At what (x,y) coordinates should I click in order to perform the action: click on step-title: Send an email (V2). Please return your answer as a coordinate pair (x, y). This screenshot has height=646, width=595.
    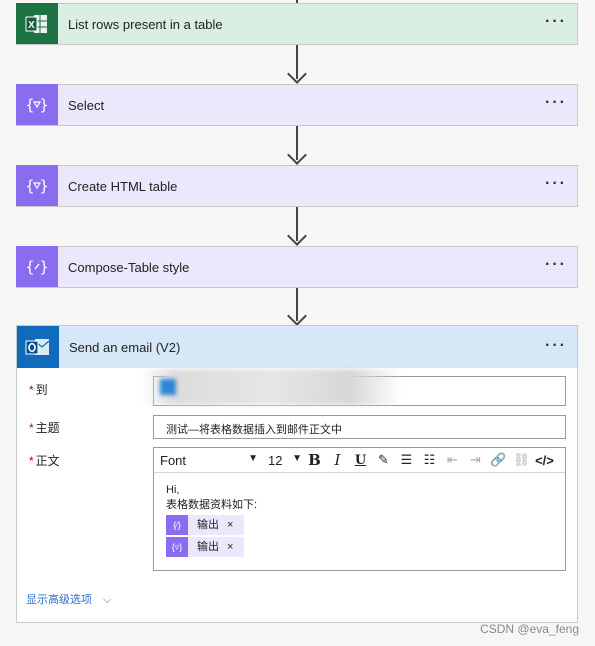
    Looking at the image, I should click on (125, 347).